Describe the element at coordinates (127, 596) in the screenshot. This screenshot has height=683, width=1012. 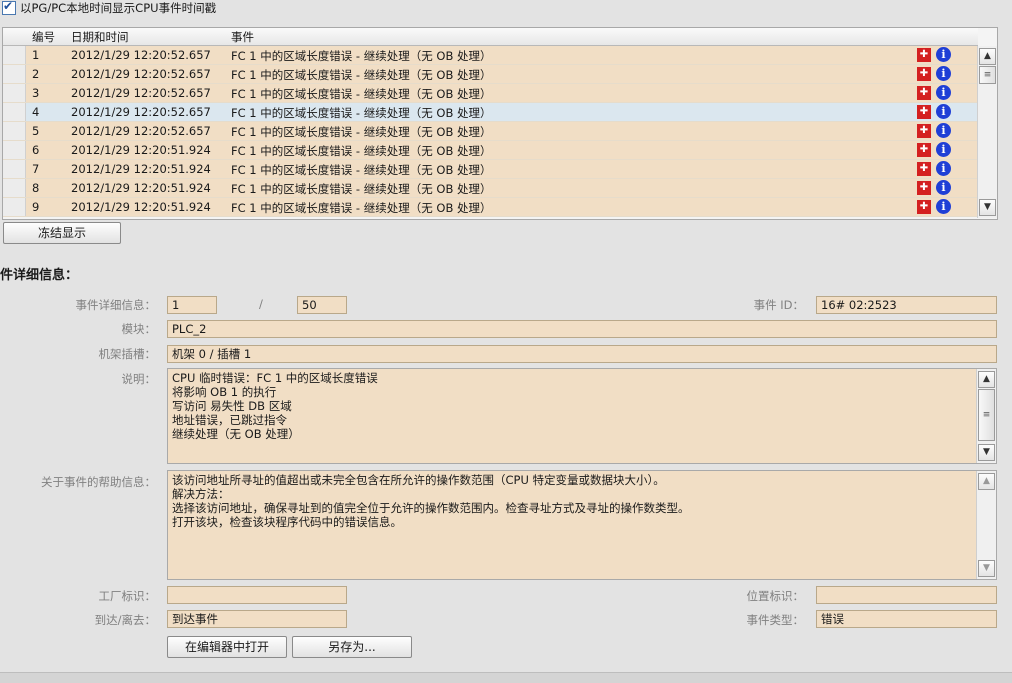
I see `plant-tag-label: 工厂标识：` at that location.